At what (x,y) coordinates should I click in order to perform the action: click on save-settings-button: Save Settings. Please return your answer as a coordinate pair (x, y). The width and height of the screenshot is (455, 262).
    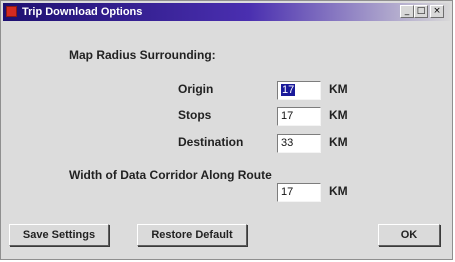
    Looking at the image, I should click on (59, 235).